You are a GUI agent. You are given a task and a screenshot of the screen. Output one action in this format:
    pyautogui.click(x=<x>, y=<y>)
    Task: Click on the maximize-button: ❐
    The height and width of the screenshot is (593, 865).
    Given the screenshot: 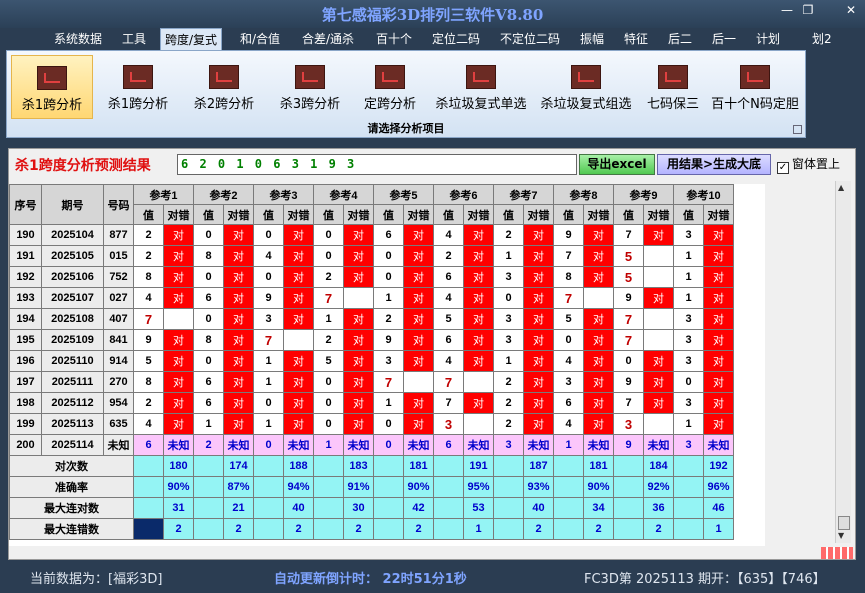 What is the action you would take?
    pyautogui.click(x=808, y=10)
    